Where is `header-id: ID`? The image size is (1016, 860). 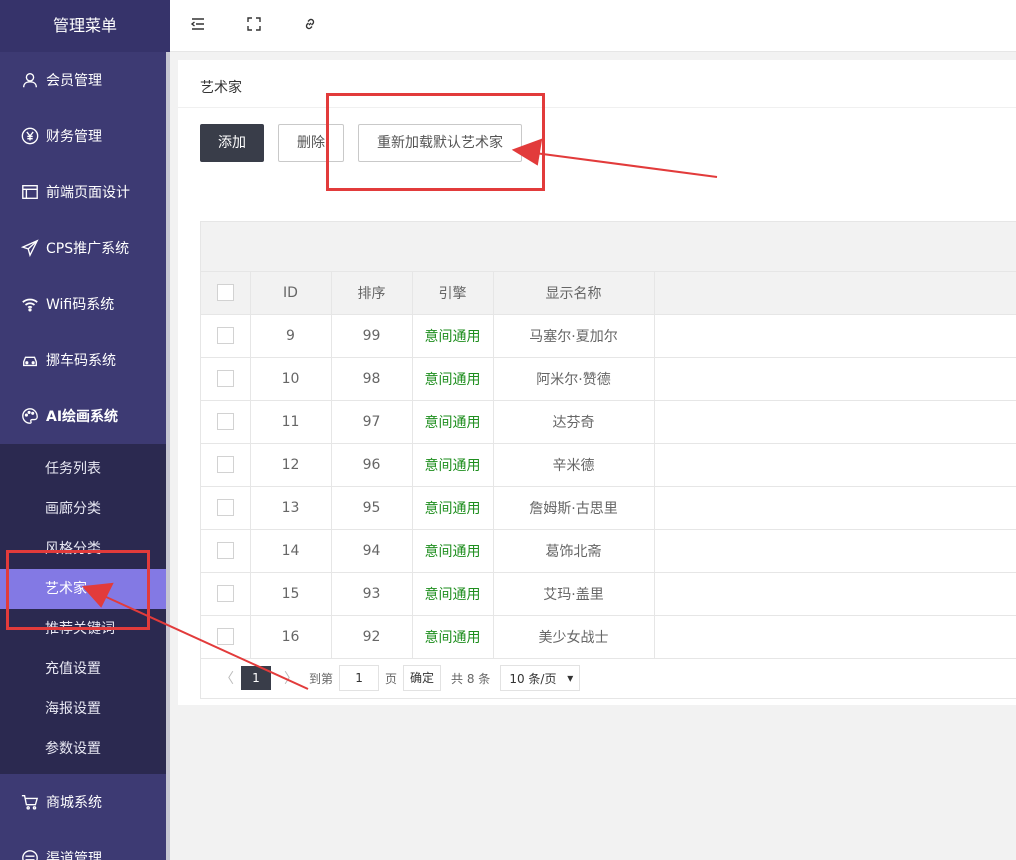
header-id: ID is located at coordinates (291, 293).